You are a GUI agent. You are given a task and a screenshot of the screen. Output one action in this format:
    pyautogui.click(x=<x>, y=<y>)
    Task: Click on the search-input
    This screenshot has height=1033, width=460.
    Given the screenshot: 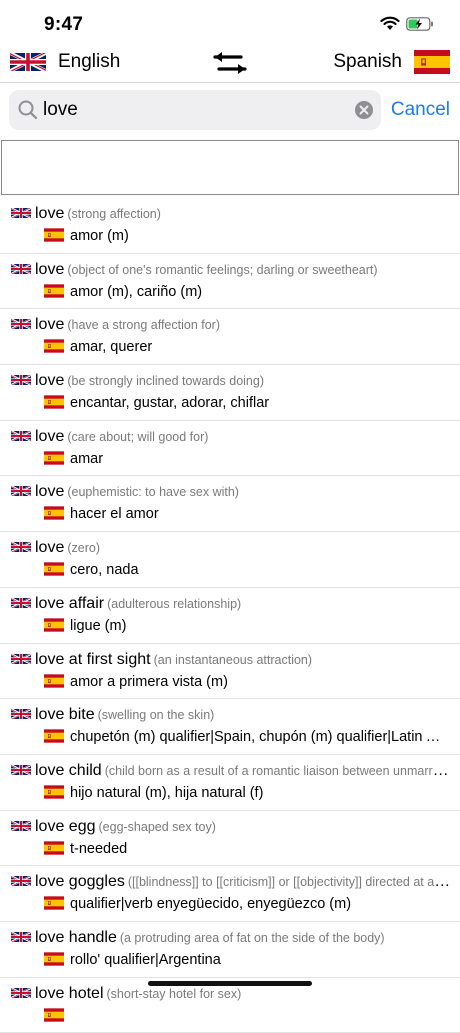 What is the action you would take?
    pyautogui.click(x=193, y=110)
    